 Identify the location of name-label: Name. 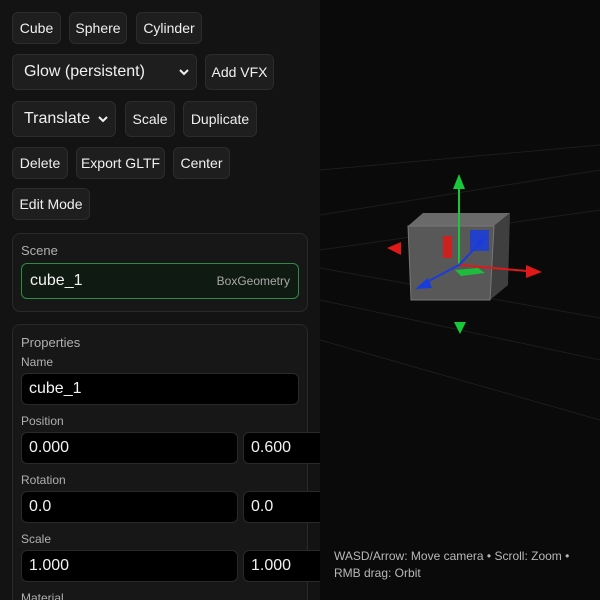
(37, 362).